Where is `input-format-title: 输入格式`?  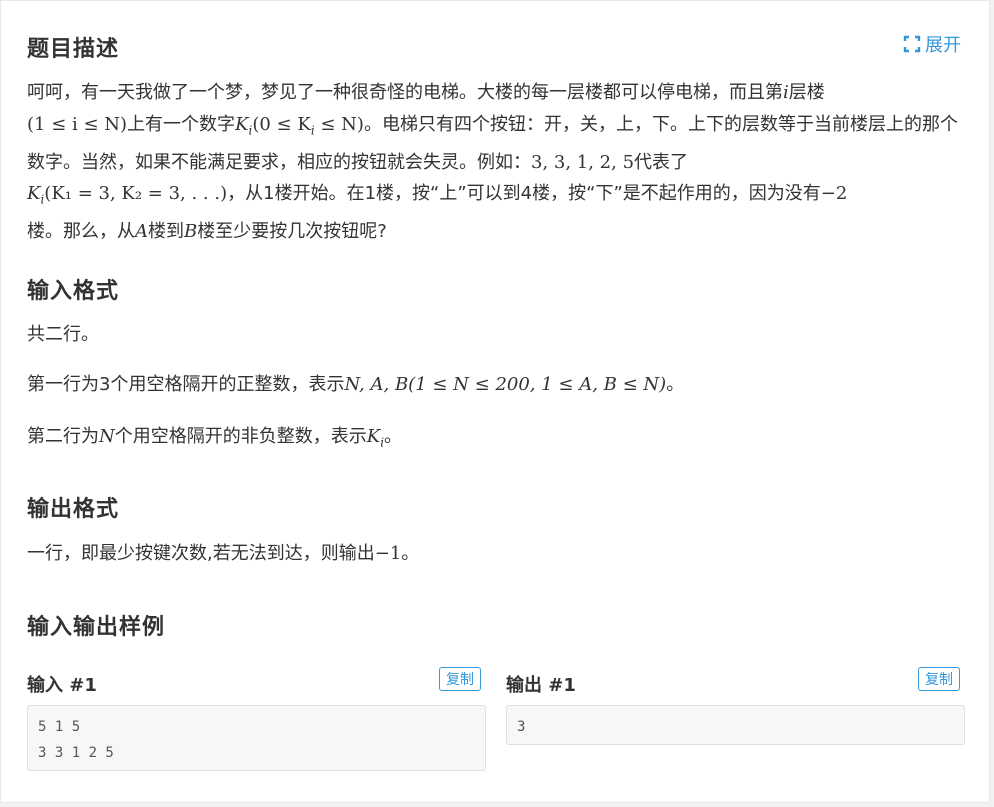 input-format-title: 输入格式 is located at coordinates (73, 291).